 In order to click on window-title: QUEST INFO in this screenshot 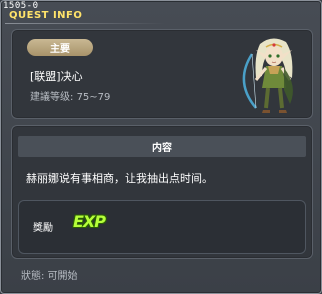, I will do `click(46, 15)`.